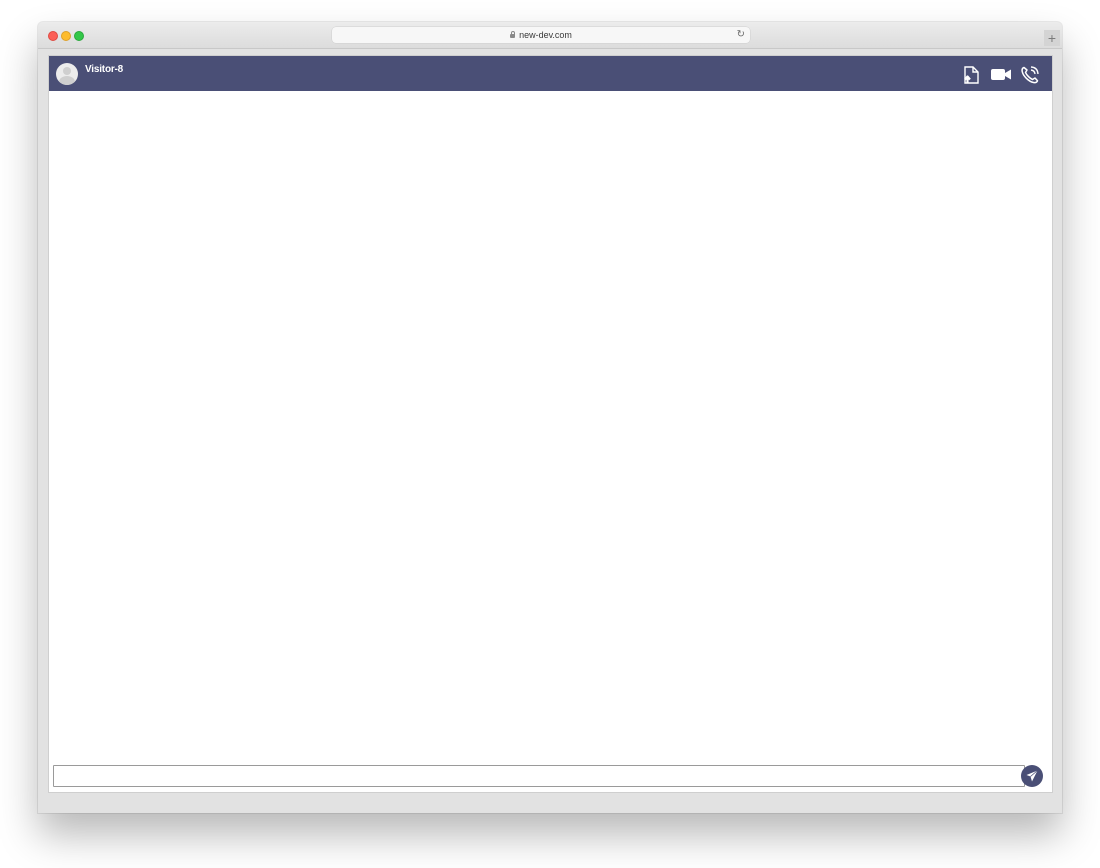 This screenshot has height=868, width=1100. What do you see at coordinates (104, 69) in the screenshot?
I see `visitor-name: Visitor-8` at bounding box center [104, 69].